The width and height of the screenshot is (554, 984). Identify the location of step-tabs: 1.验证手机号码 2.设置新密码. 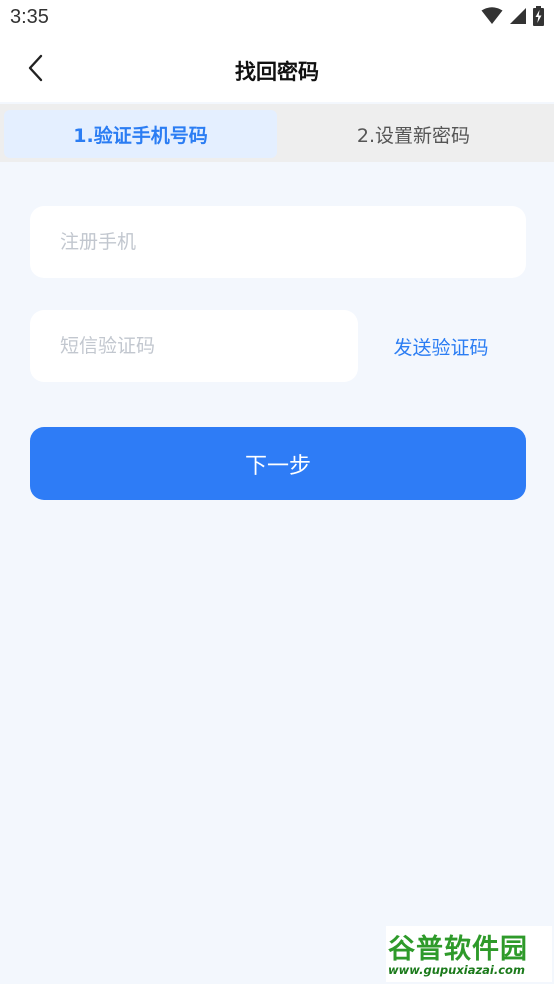
(277, 133).